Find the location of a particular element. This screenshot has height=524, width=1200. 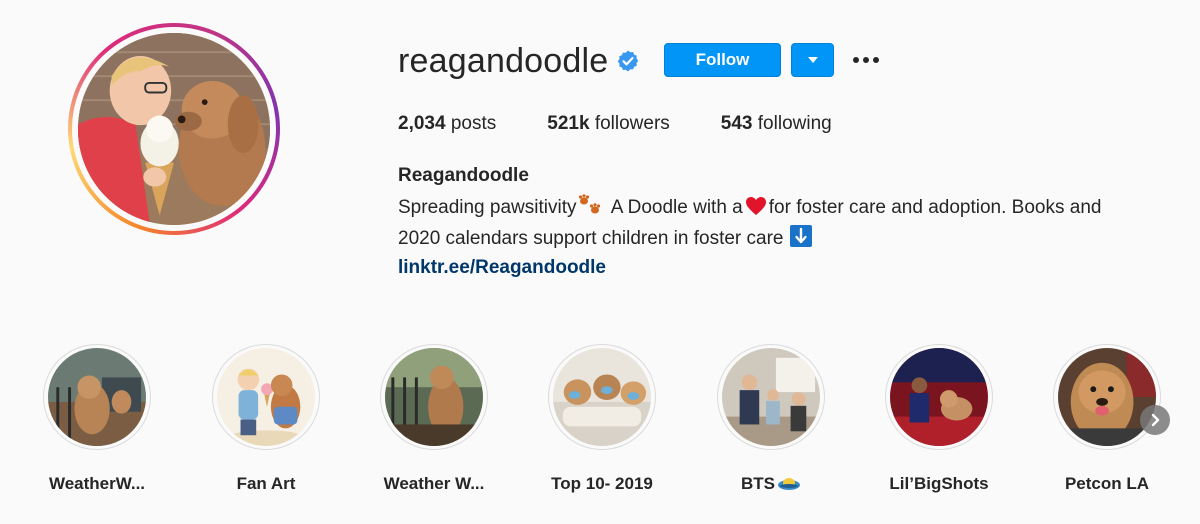

following-stat: 543 following is located at coordinates (776, 124).